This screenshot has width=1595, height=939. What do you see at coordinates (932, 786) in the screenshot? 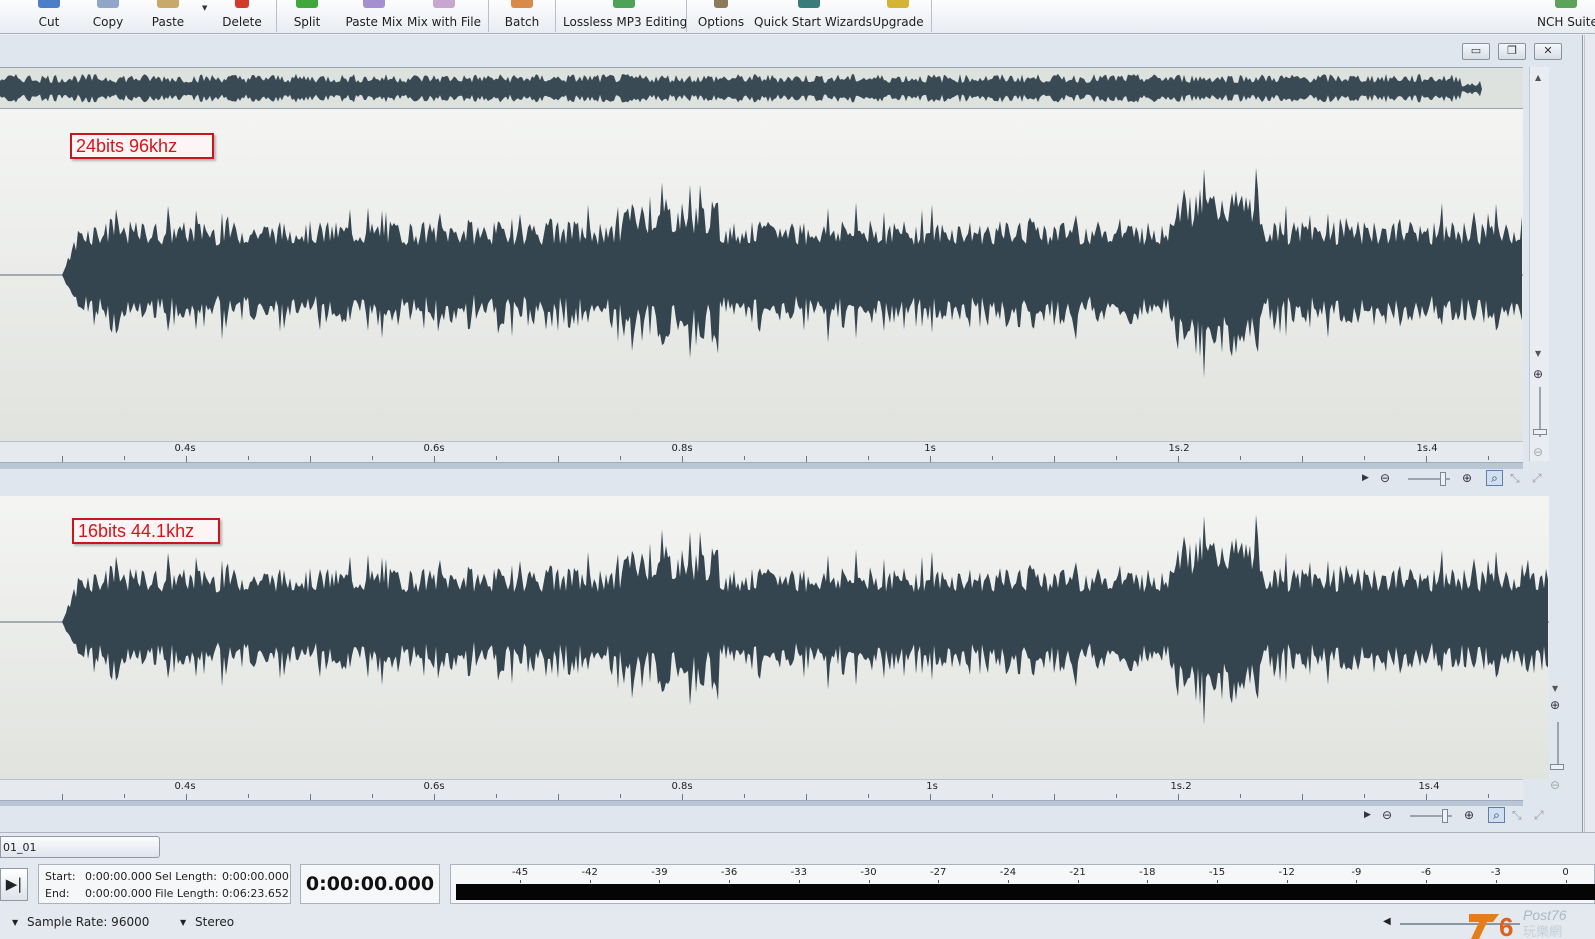
I see `ruler-tick-label: 1s` at bounding box center [932, 786].